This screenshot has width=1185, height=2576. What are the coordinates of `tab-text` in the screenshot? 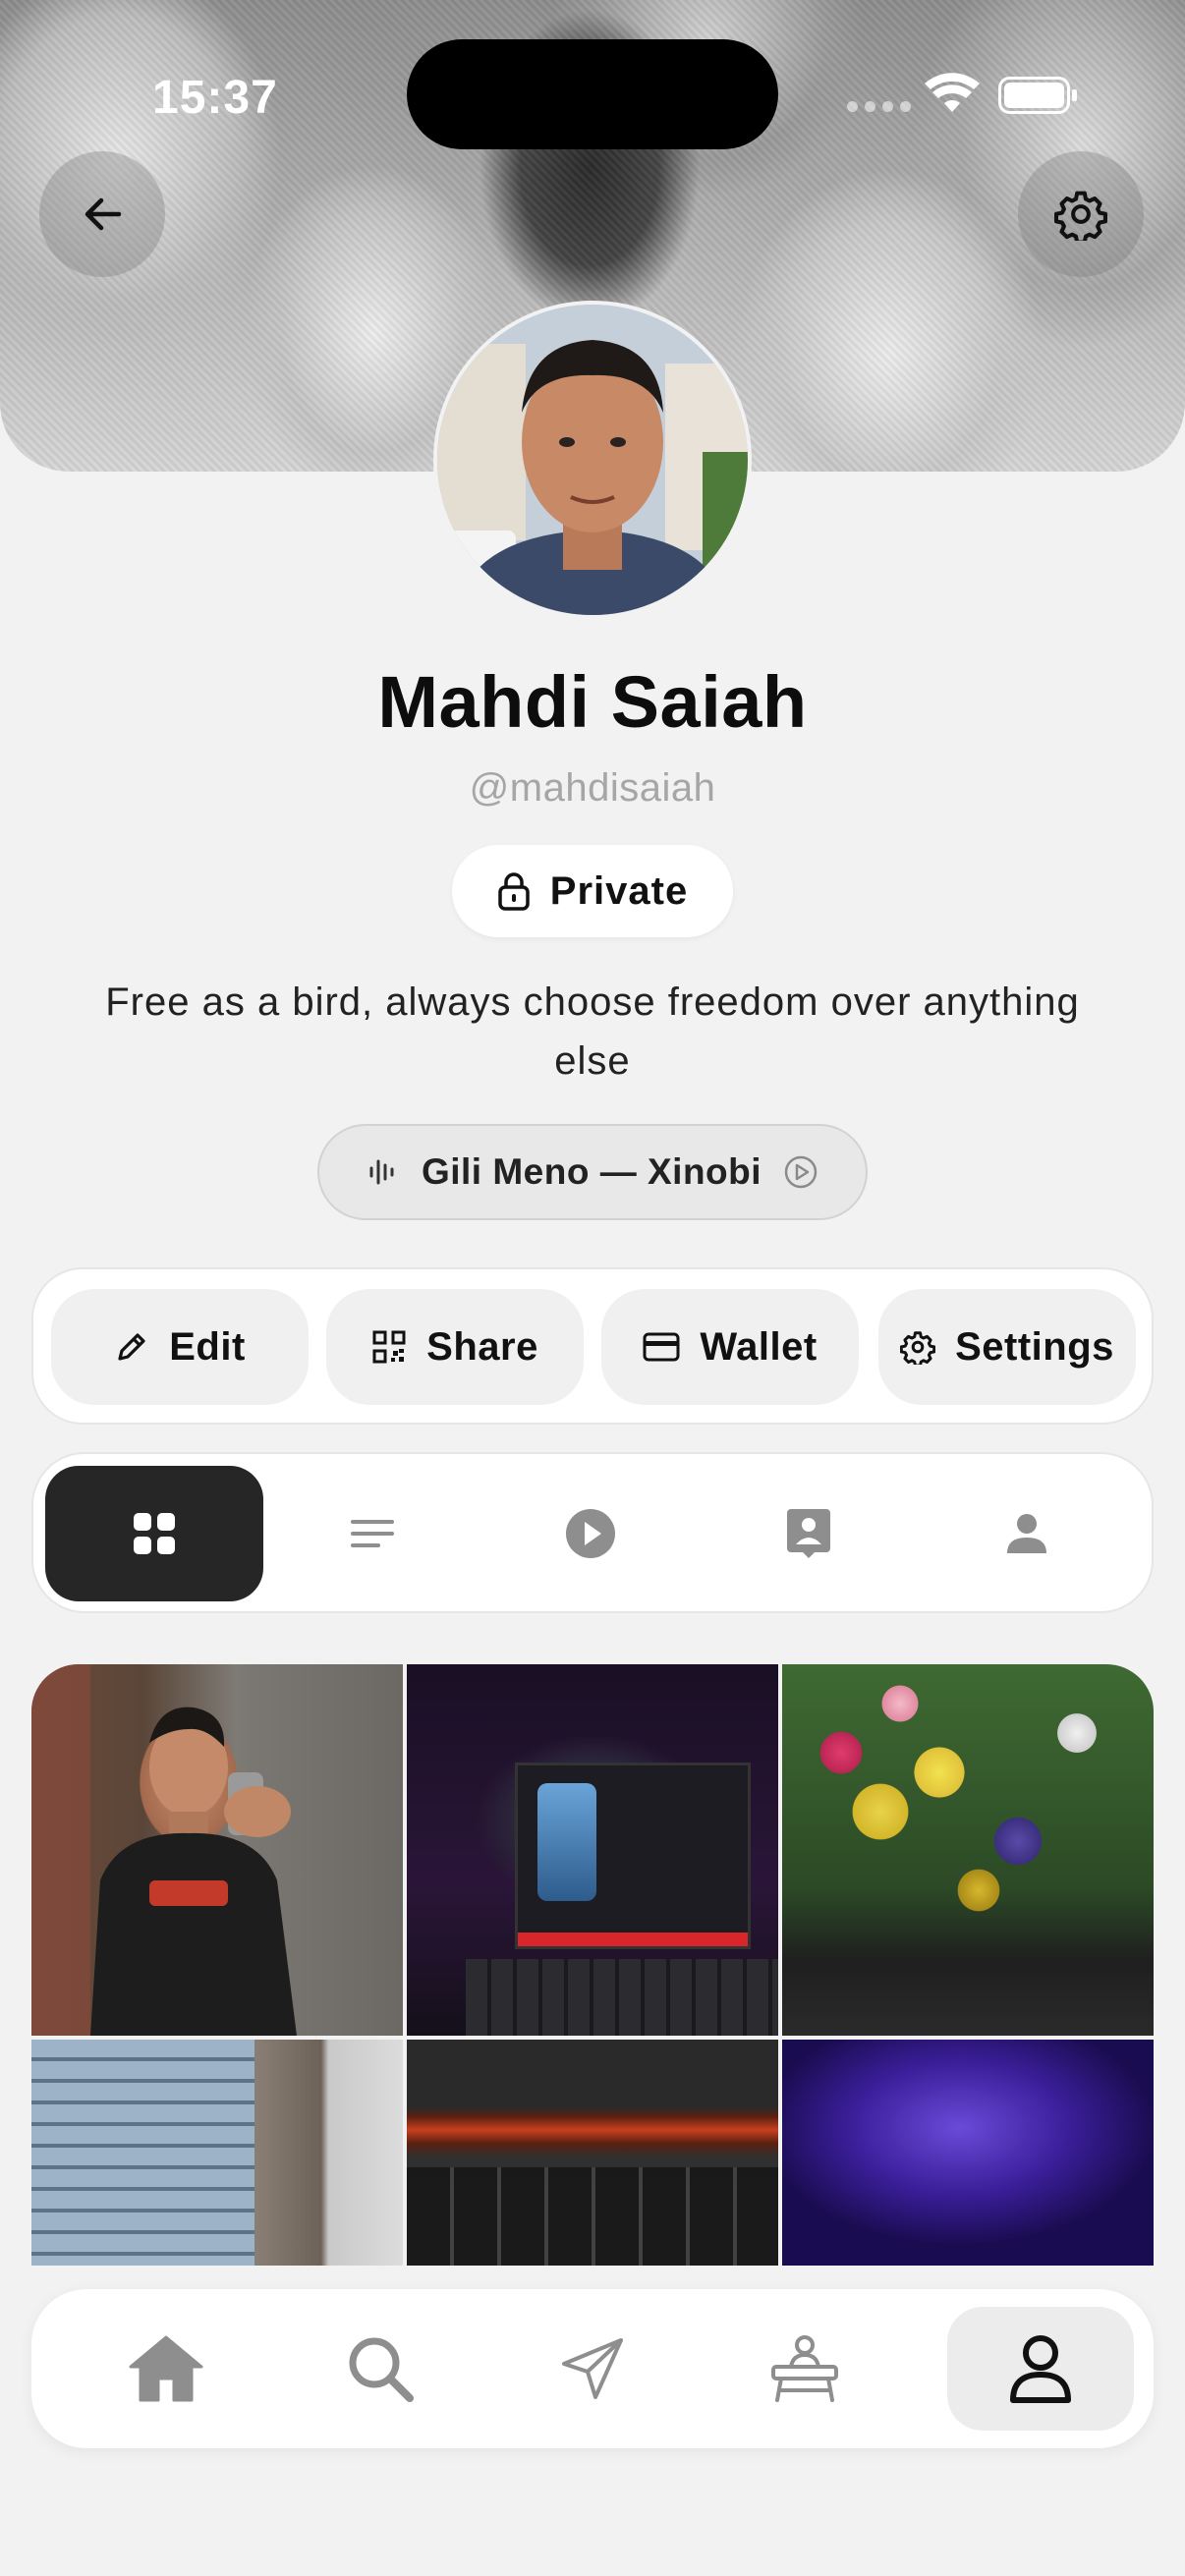 It's located at (372, 1533).